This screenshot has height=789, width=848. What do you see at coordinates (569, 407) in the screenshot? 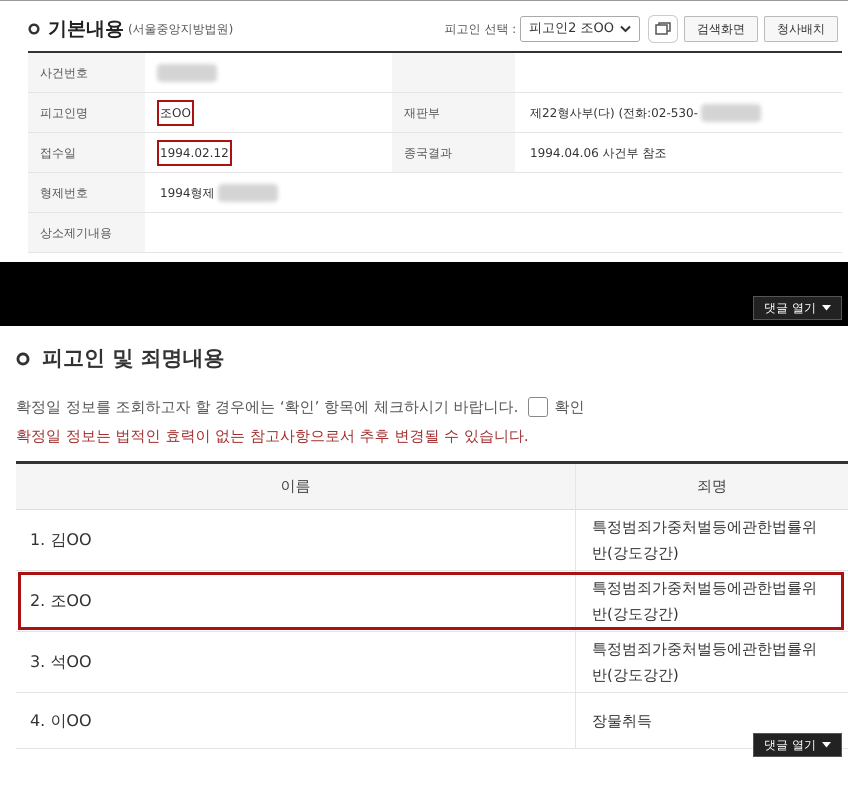
I see `checkbox-label: 확인` at bounding box center [569, 407].